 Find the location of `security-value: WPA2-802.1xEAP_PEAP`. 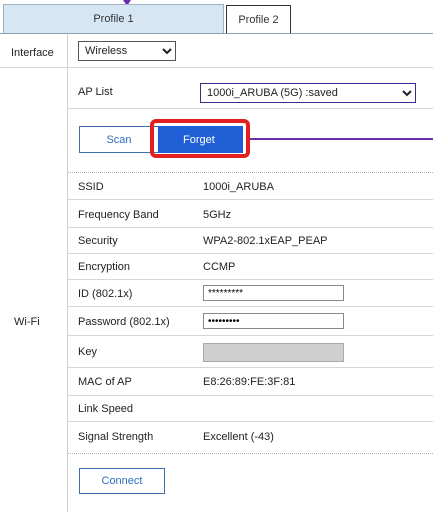

security-value: WPA2-802.1xEAP_PEAP is located at coordinates (265, 241).